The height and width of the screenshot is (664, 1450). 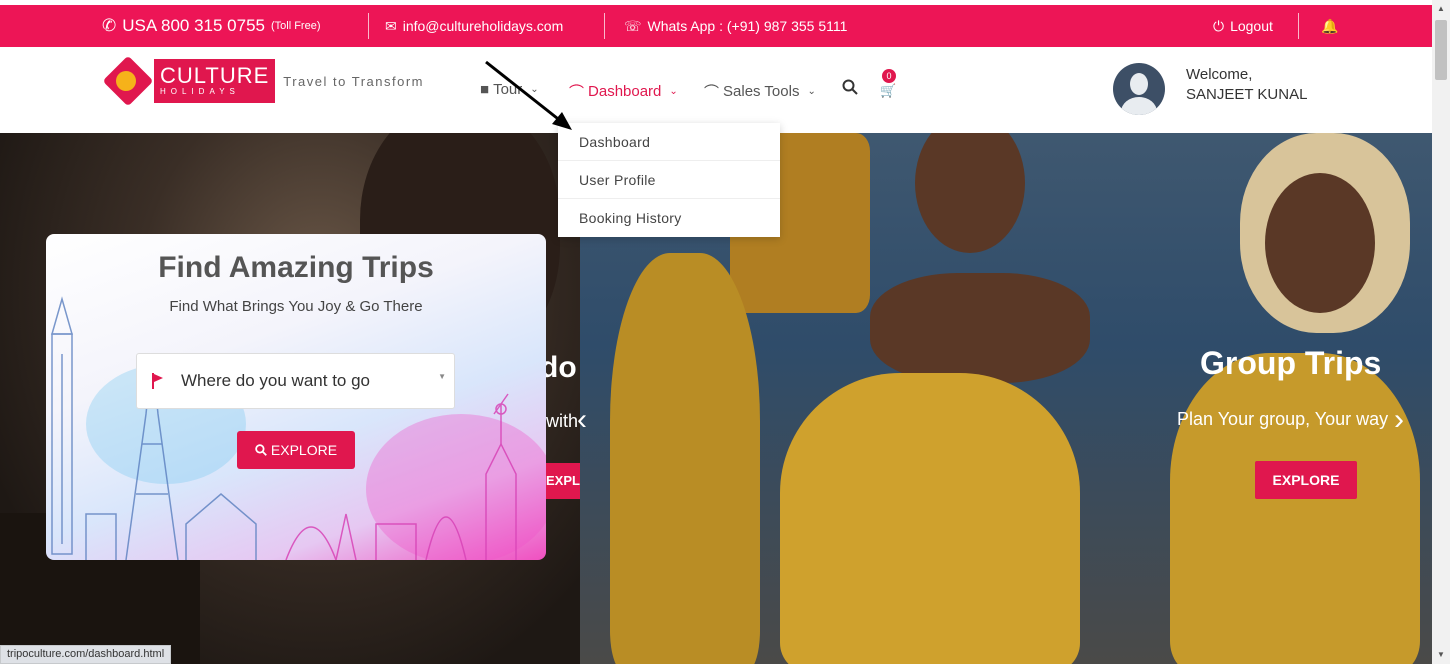 I want to click on search-card-title: Find Amazing Trips, so click(x=296, y=267).